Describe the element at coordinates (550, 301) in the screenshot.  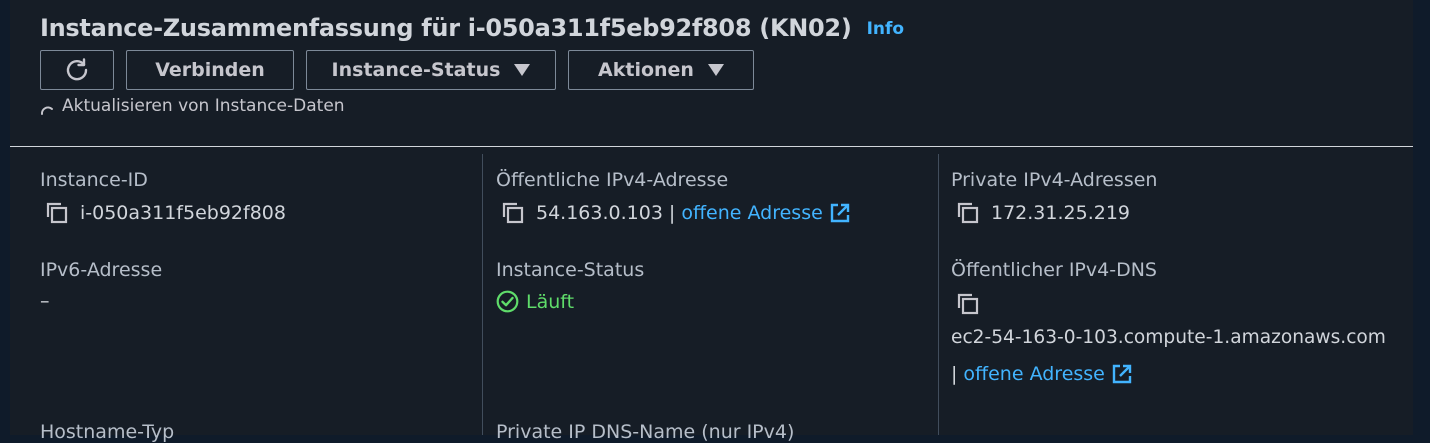
I see `instance-state-value: Läuft` at that location.